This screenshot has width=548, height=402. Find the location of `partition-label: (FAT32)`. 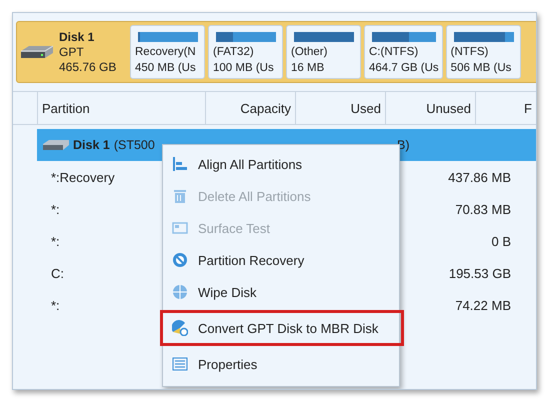

partition-label: (FAT32) is located at coordinates (234, 52).